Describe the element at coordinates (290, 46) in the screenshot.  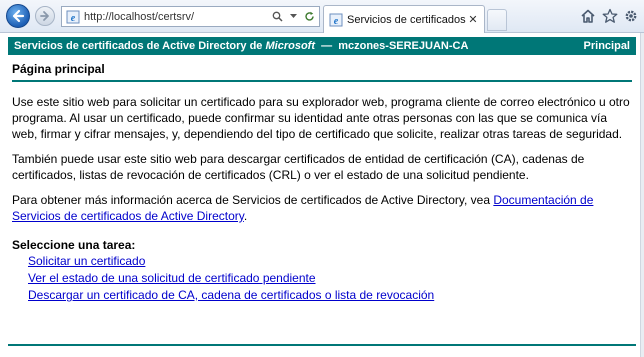
I see `banner-brand: Microsoft` at that location.